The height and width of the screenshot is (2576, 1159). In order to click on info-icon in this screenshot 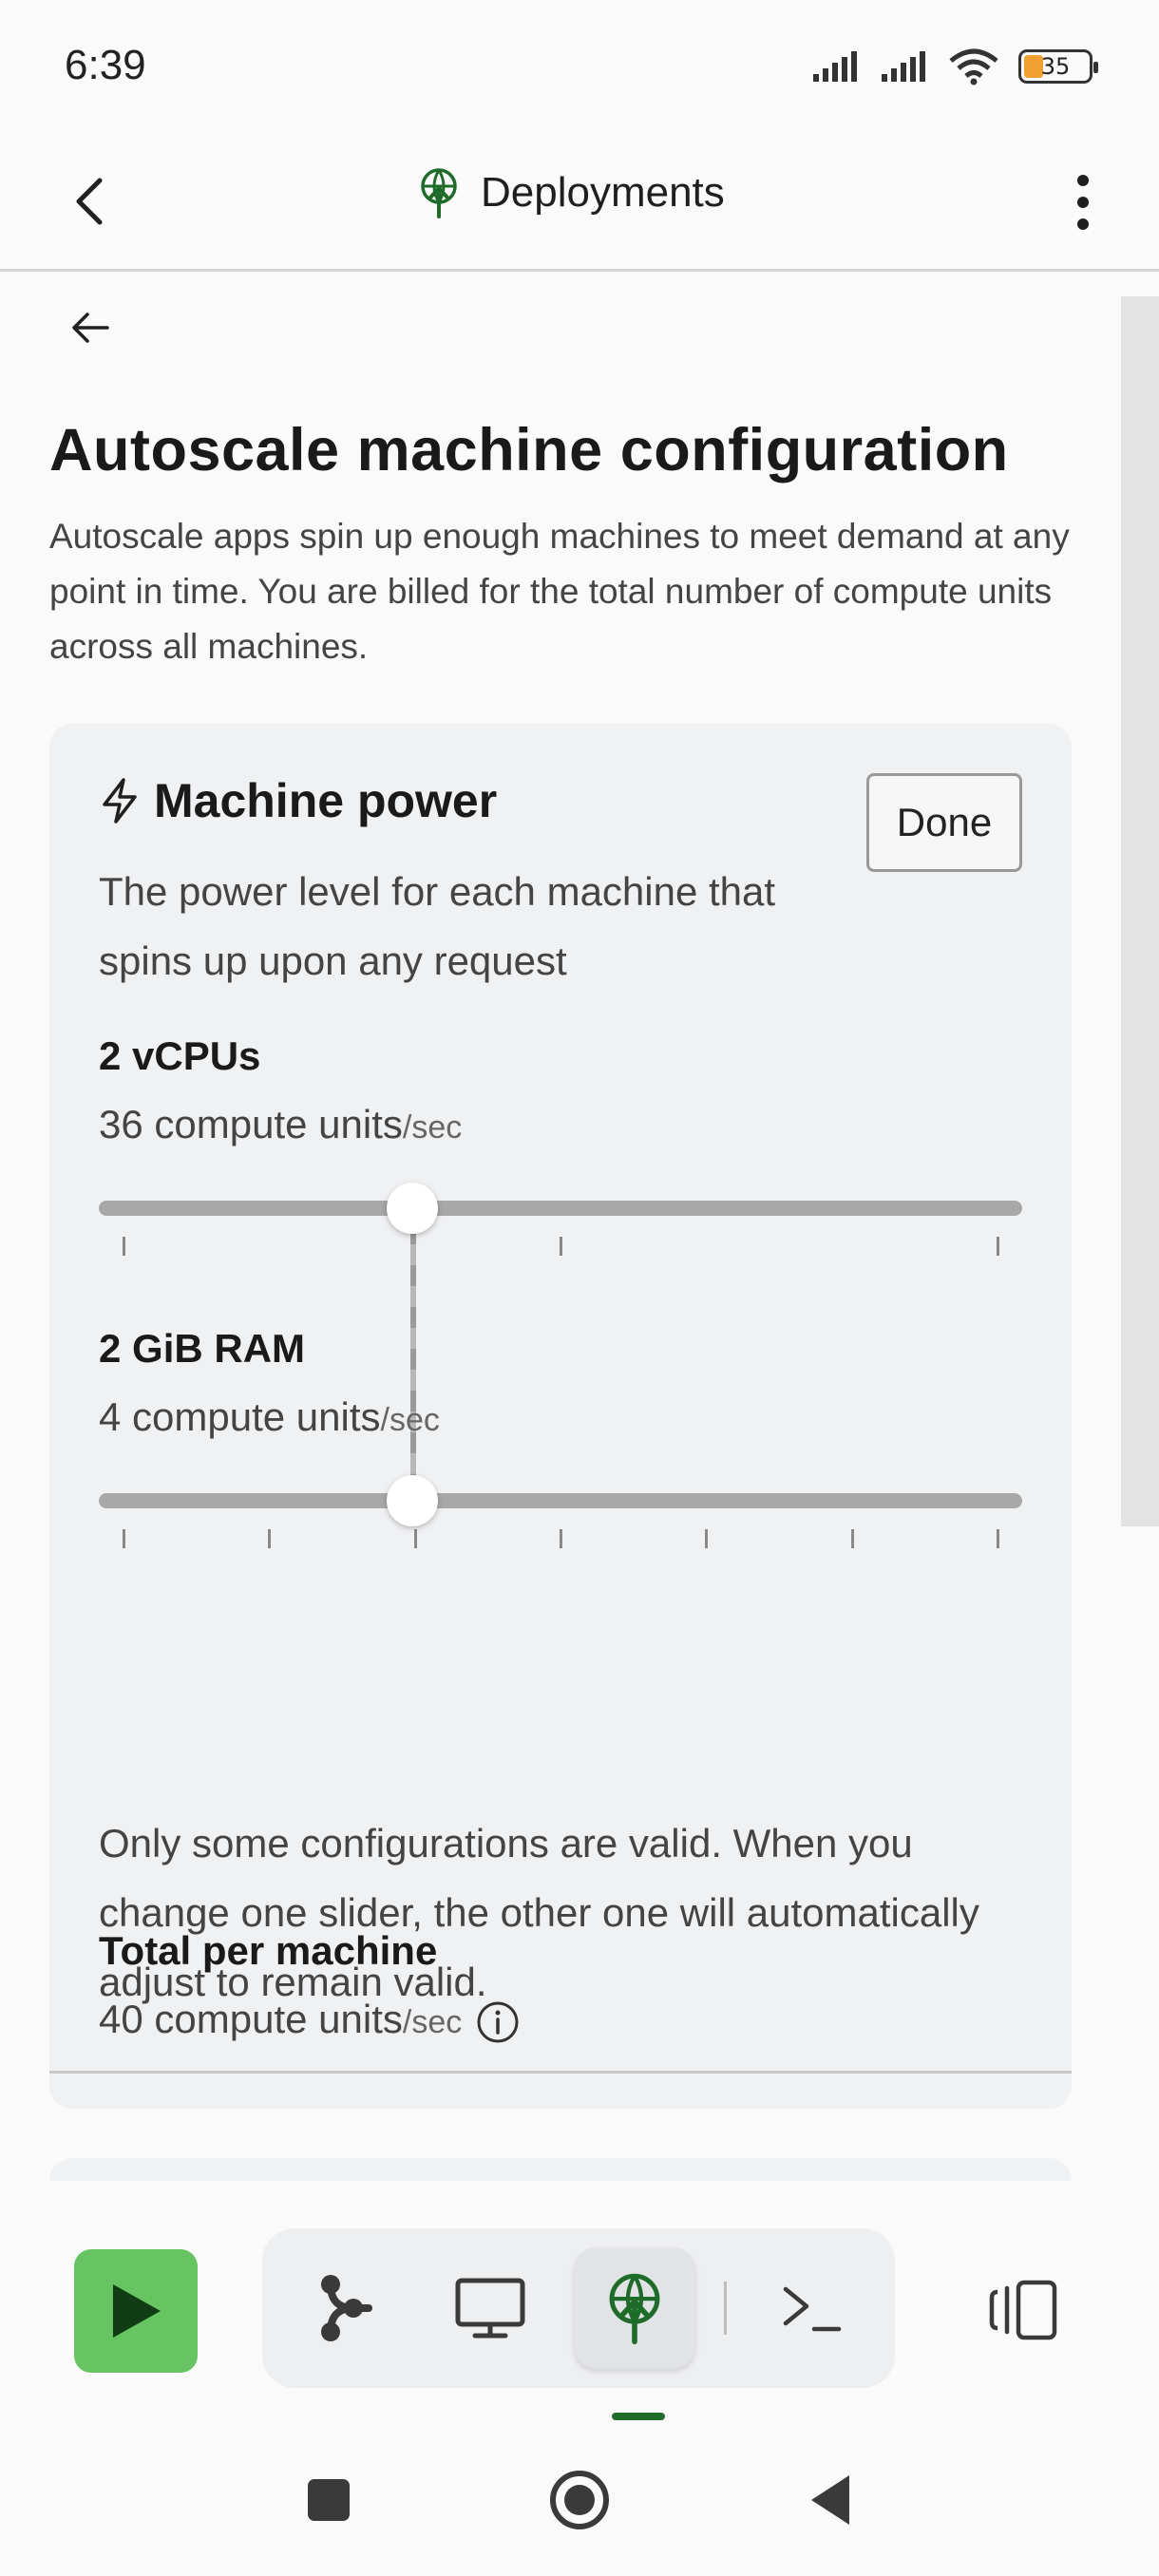, I will do `click(498, 2022)`.